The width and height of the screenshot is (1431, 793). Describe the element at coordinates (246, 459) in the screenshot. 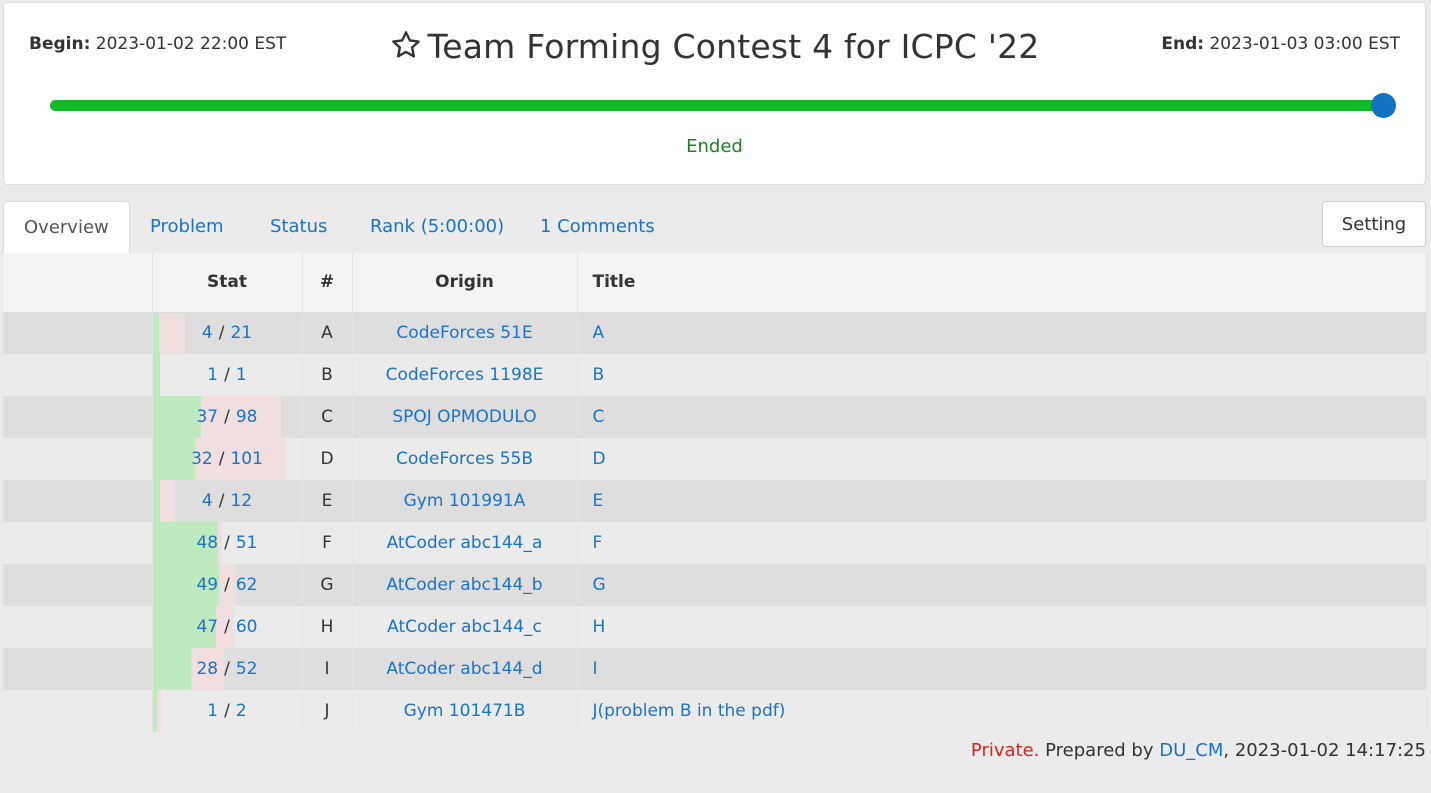

I see `stat-total-link: 101` at that location.